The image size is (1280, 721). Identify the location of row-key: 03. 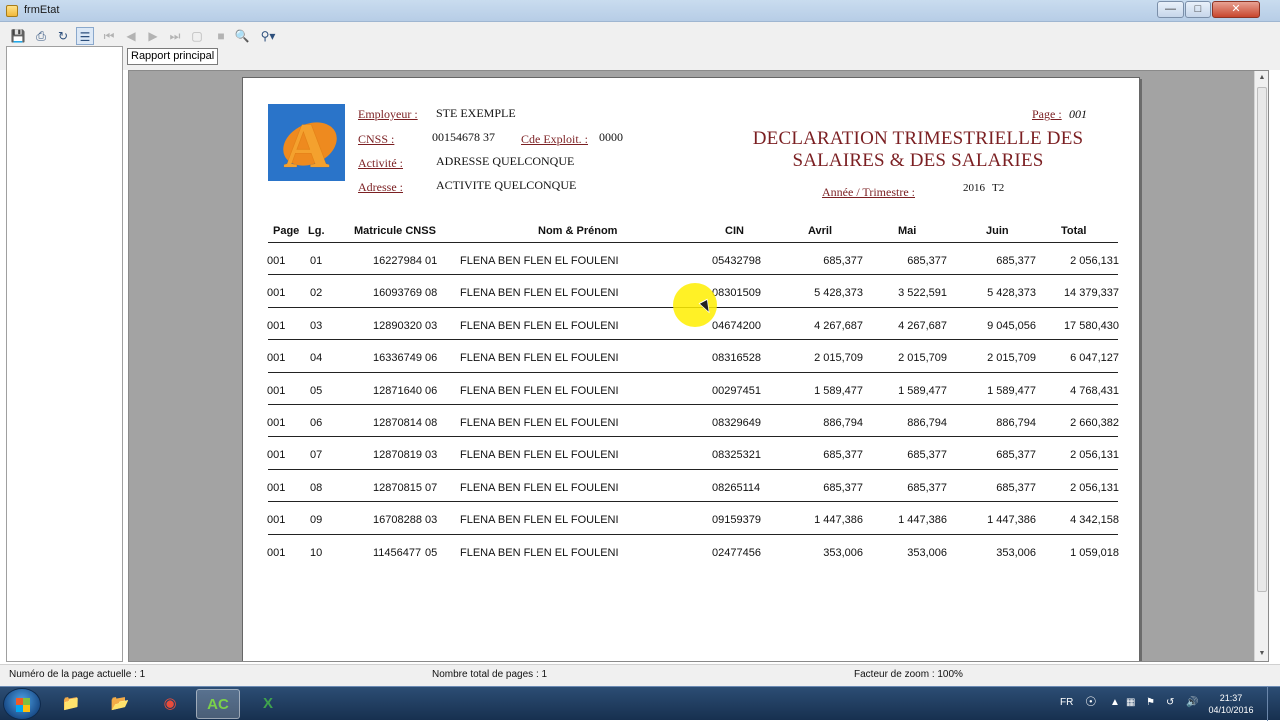
(431, 325).